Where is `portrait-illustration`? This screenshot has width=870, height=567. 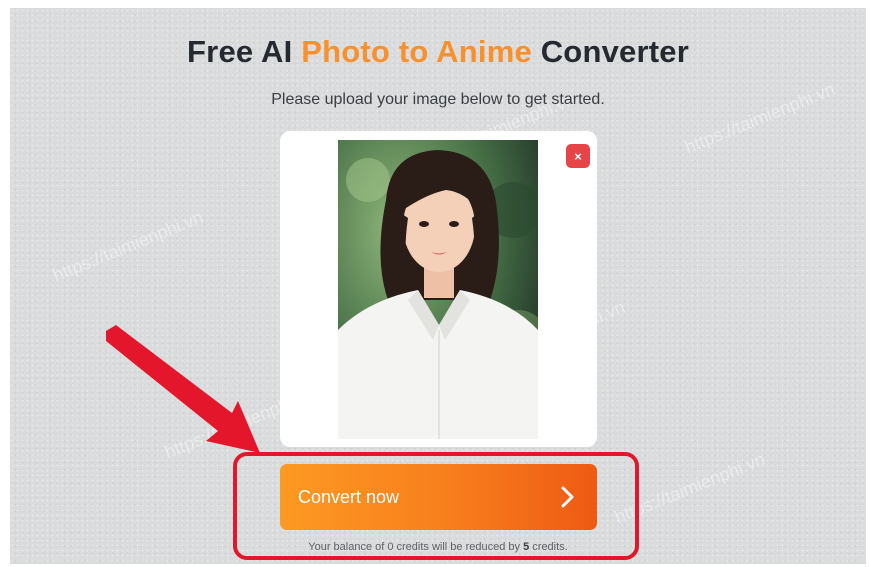 portrait-illustration is located at coordinates (438, 289).